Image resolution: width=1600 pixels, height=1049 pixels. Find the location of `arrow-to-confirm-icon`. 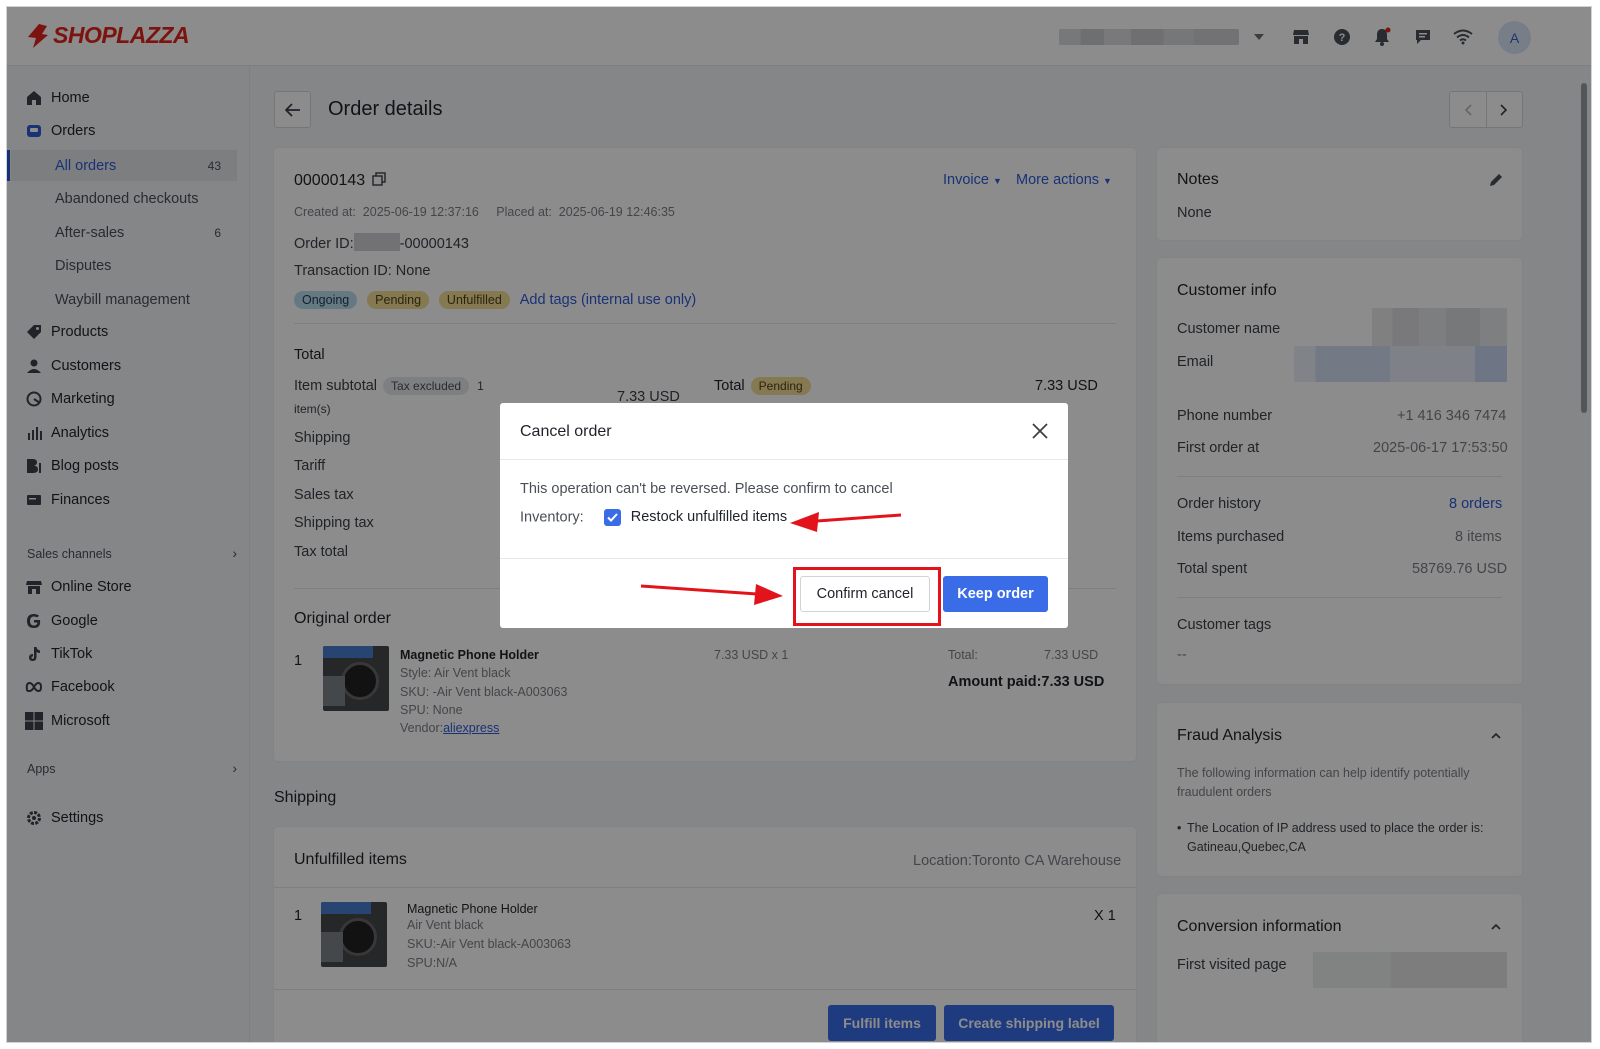

arrow-to-confirm-icon is located at coordinates (711, 594).